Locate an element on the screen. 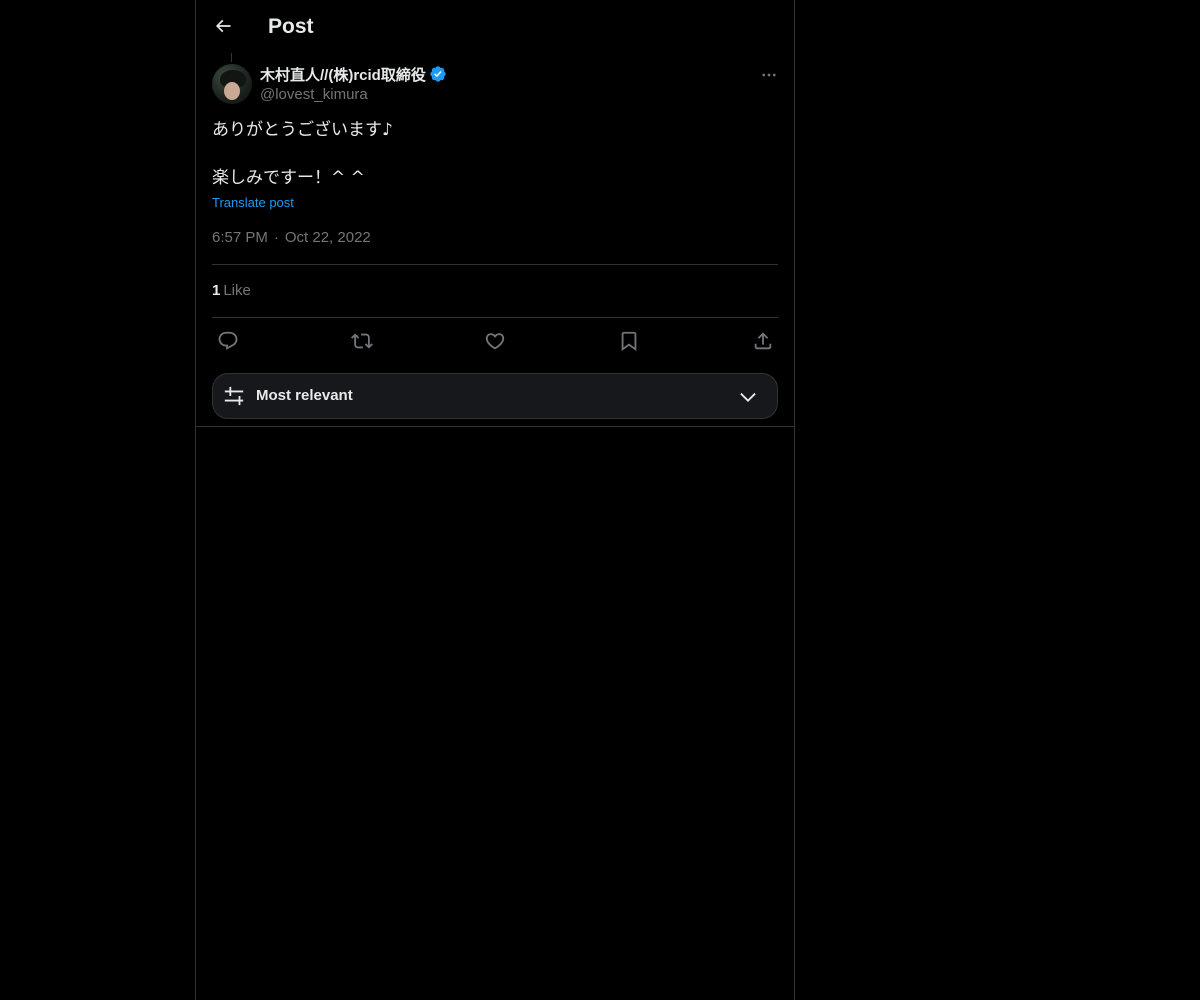 This screenshot has height=1000, width=1200. sliders-icon is located at coordinates (234, 396).